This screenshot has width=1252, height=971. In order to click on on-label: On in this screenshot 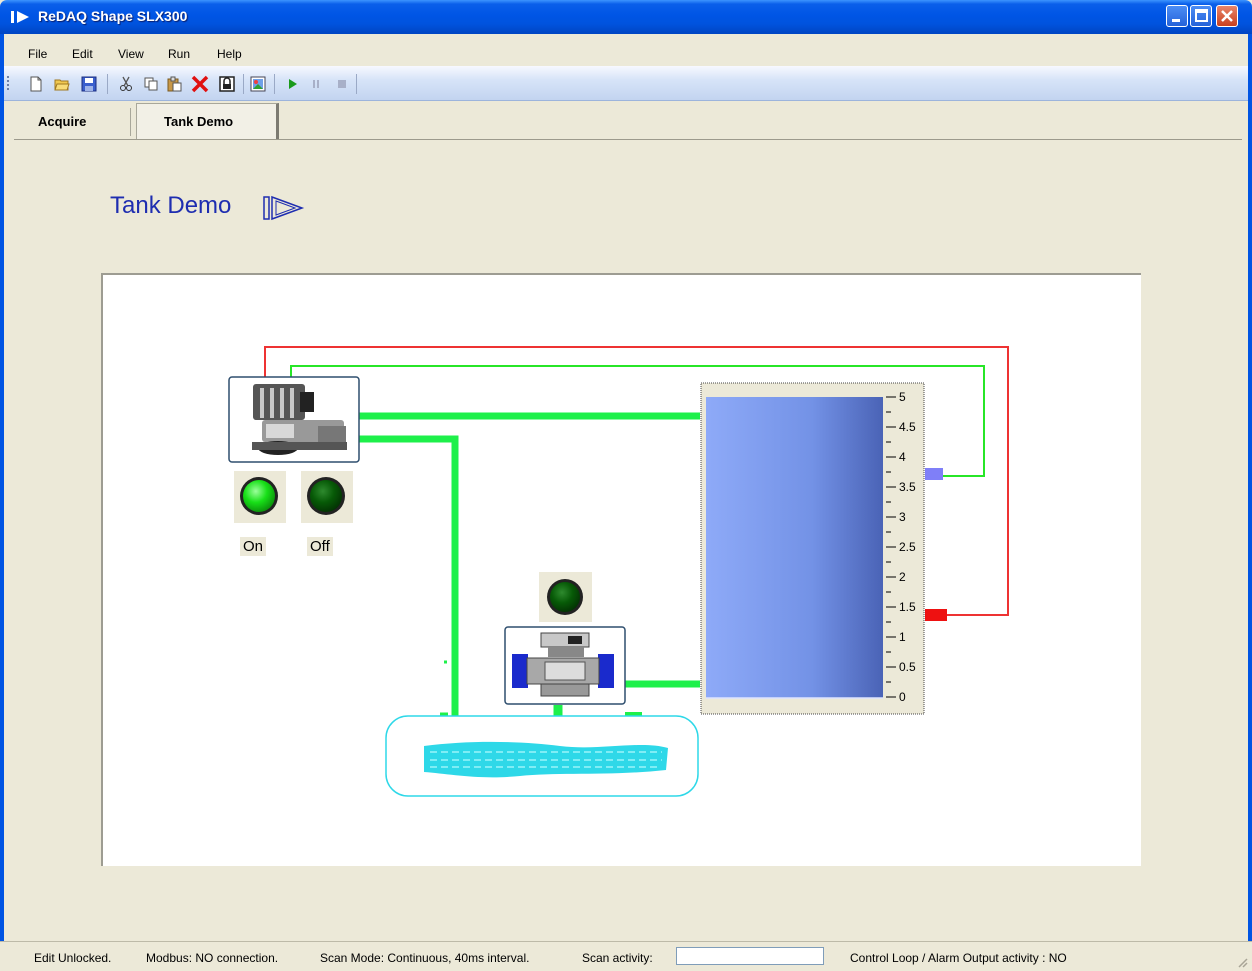, I will do `click(253, 546)`.